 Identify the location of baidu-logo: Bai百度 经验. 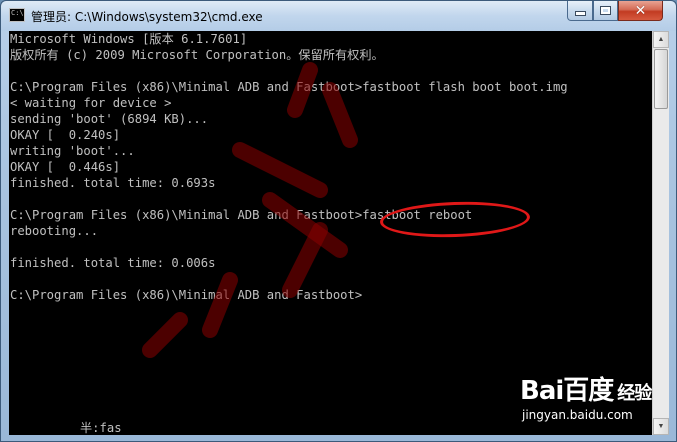
(586, 391).